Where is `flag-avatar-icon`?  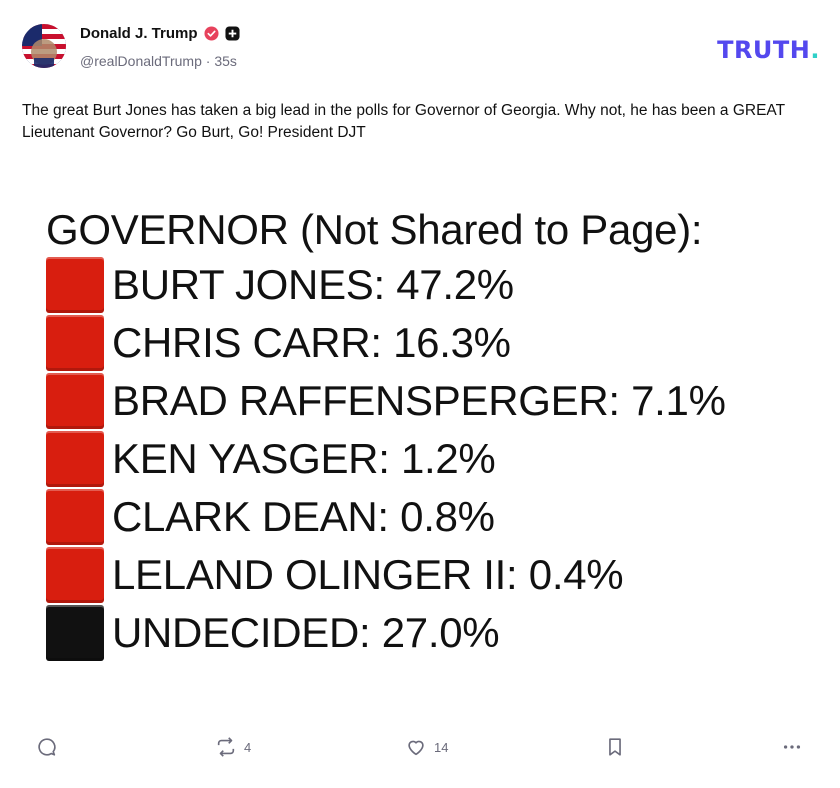 flag-avatar-icon is located at coordinates (44, 46).